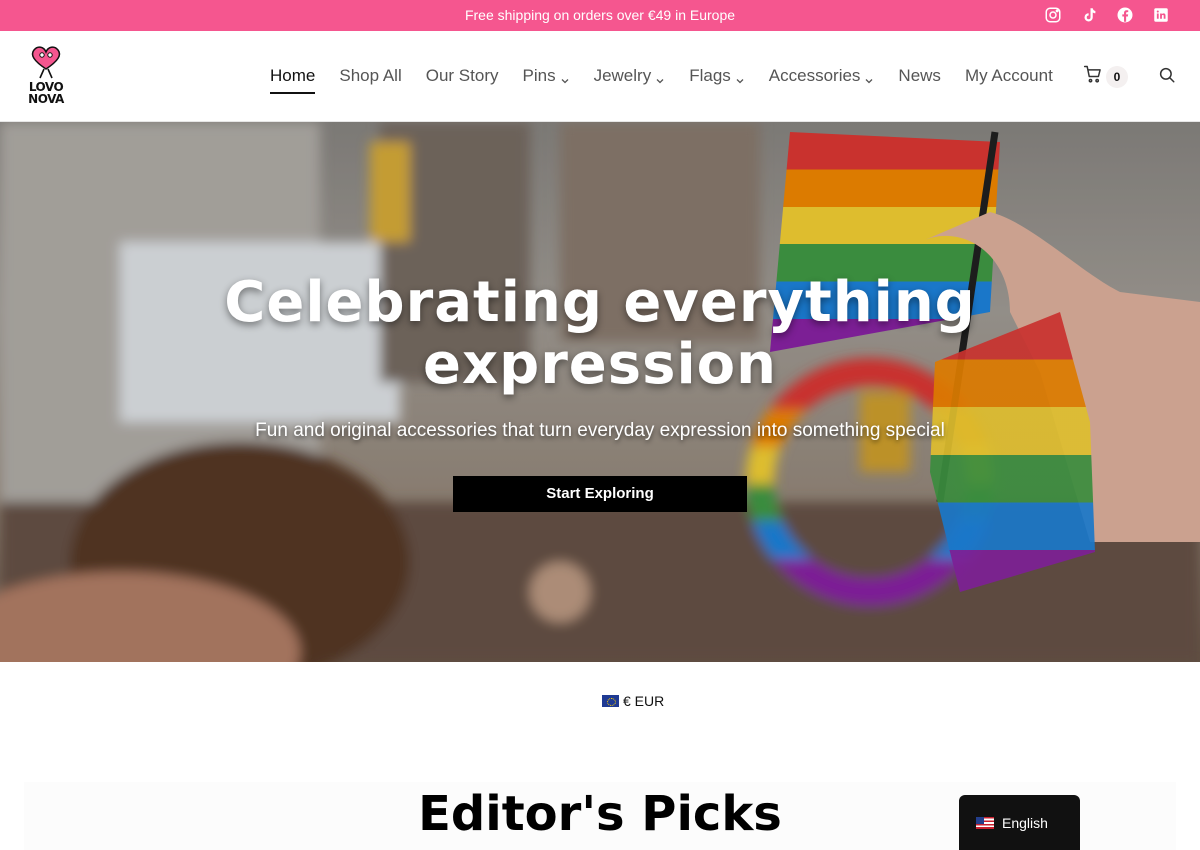 The height and width of the screenshot is (850, 1200). Describe the element at coordinates (985, 822) in the screenshot. I see `us-flag-icon` at that location.